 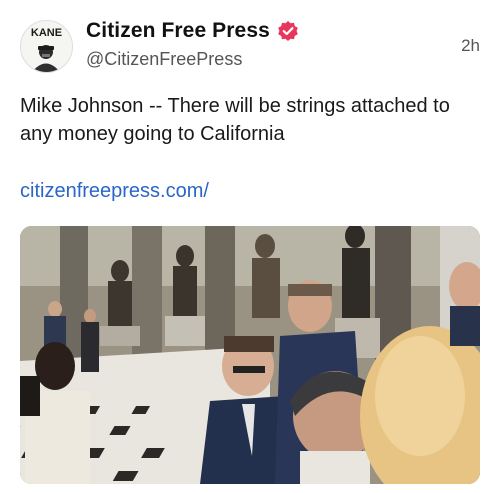 I want to click on post-timestamp: 2h, so click(x=470, y=46).